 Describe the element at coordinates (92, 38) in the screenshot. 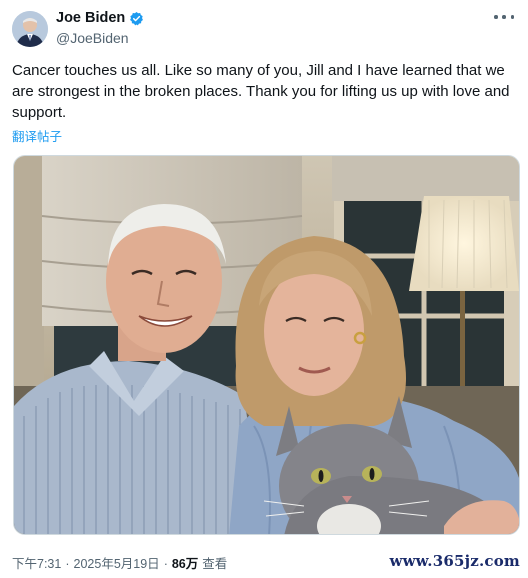

I see `author-handle: @JoeBiden` at that location.